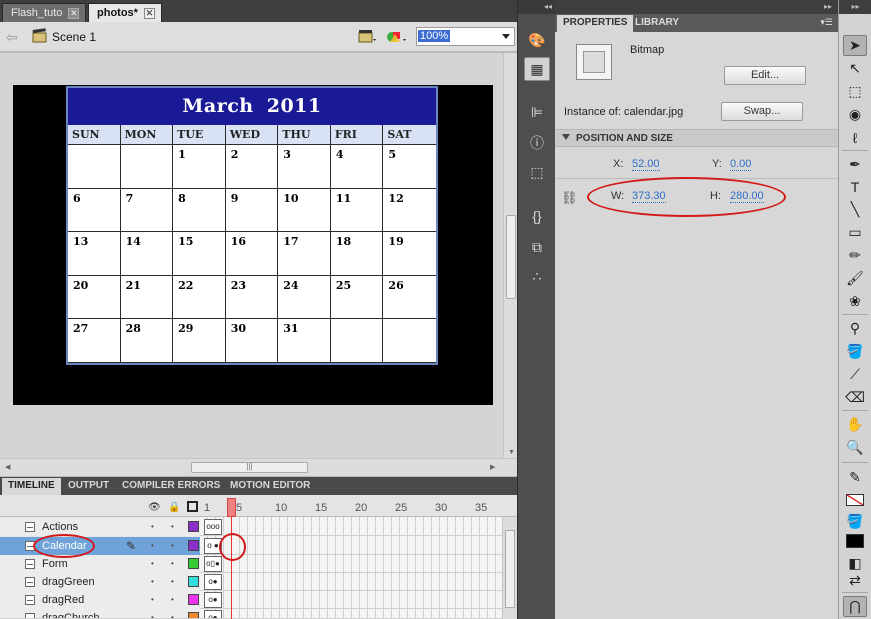 The height and width of the screenshot is (619, 871). I want to click on 3d-rotation-tool-icon: ◉, so click(855, 114).